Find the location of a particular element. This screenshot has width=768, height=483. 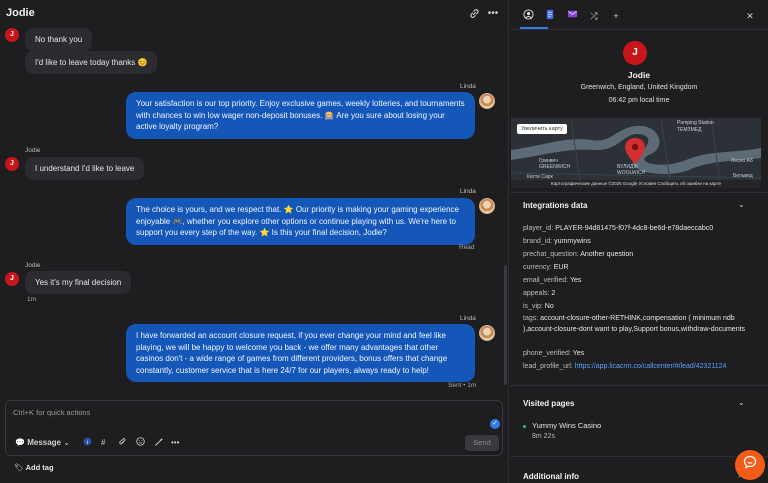

message-bubble: Yes it's my final decision is located at coordinates (78, 282).